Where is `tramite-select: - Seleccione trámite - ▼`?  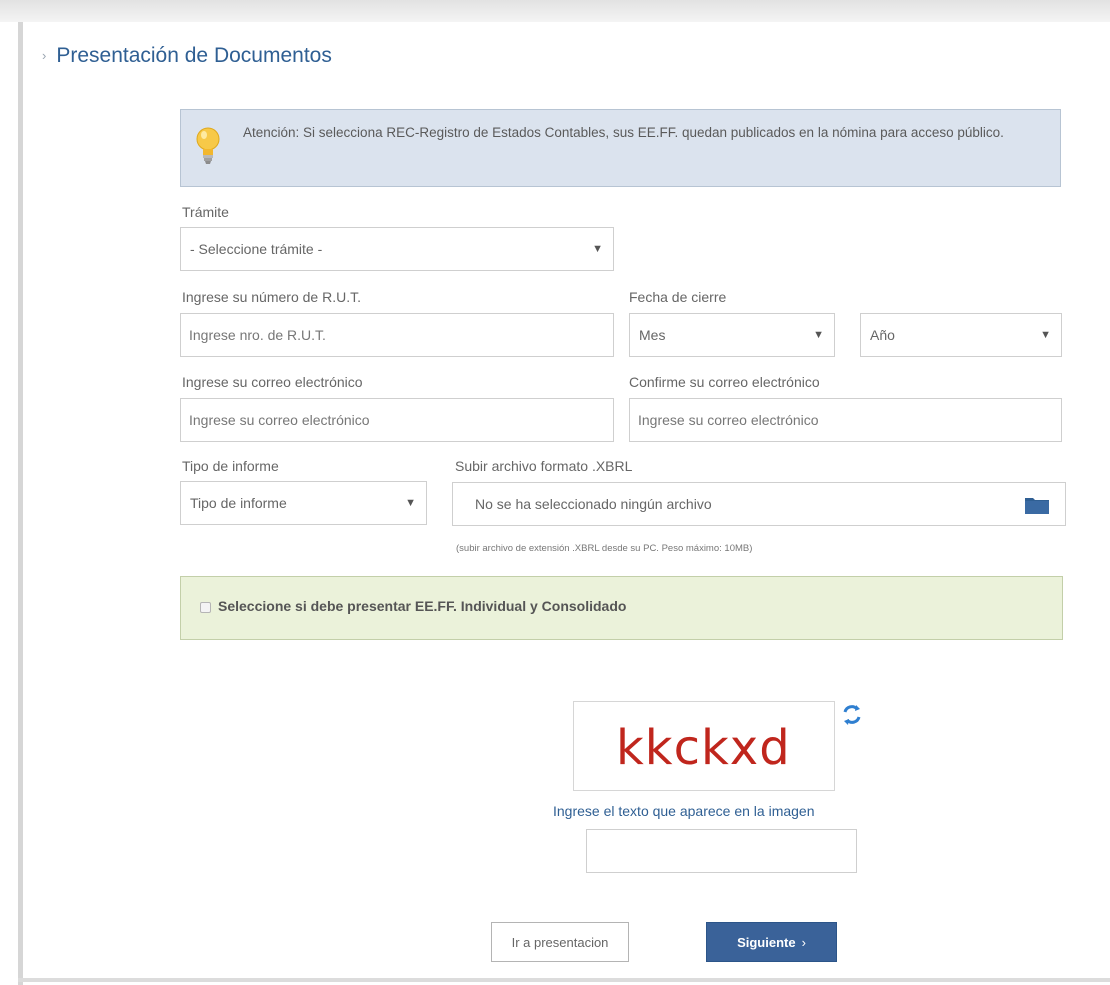
tramite-select: - Seleccione trámite - ▼ is located at coordinates (397, 249).